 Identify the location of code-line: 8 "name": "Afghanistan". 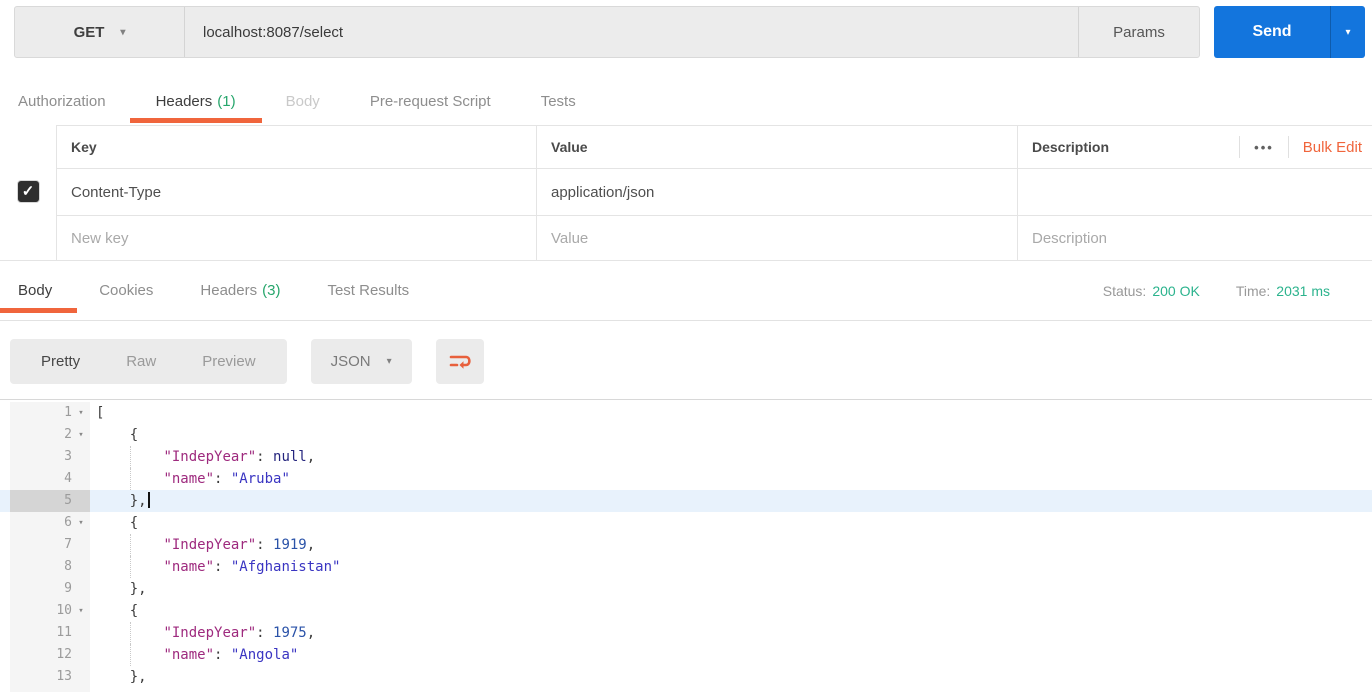
(686, 567).